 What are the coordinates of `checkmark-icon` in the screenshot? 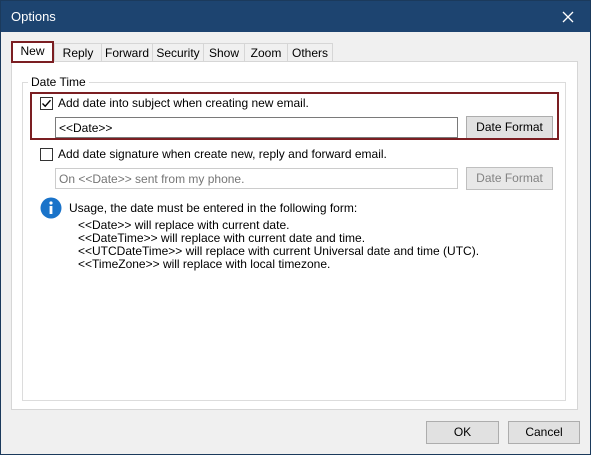 It's located at (47, 103).